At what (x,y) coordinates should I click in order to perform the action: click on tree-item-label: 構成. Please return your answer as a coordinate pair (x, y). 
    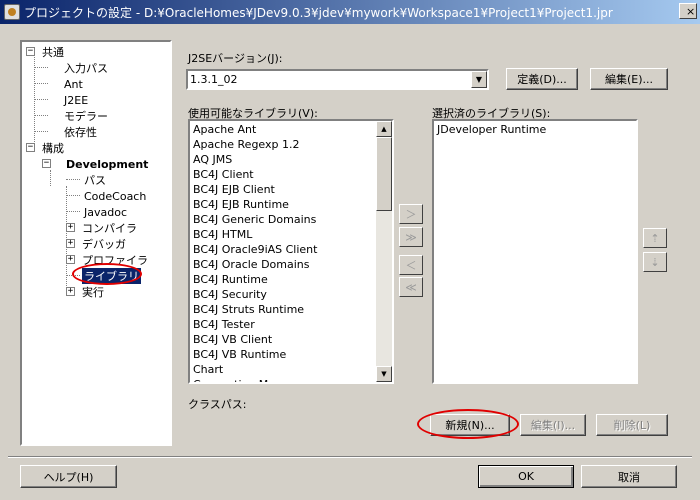
    Looking at the image, I should click on (53, 148).